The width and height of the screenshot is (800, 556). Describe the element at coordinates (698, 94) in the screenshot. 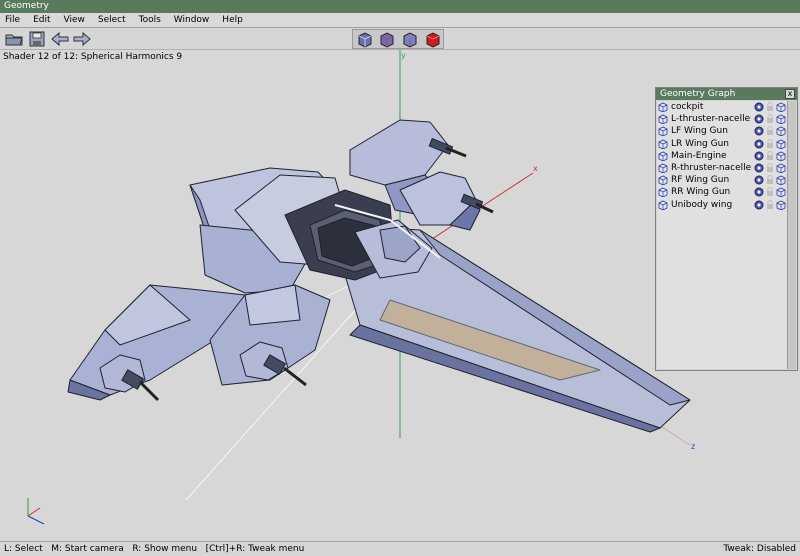

I see `geometry-graph-title: Geometry Graph` at that location.